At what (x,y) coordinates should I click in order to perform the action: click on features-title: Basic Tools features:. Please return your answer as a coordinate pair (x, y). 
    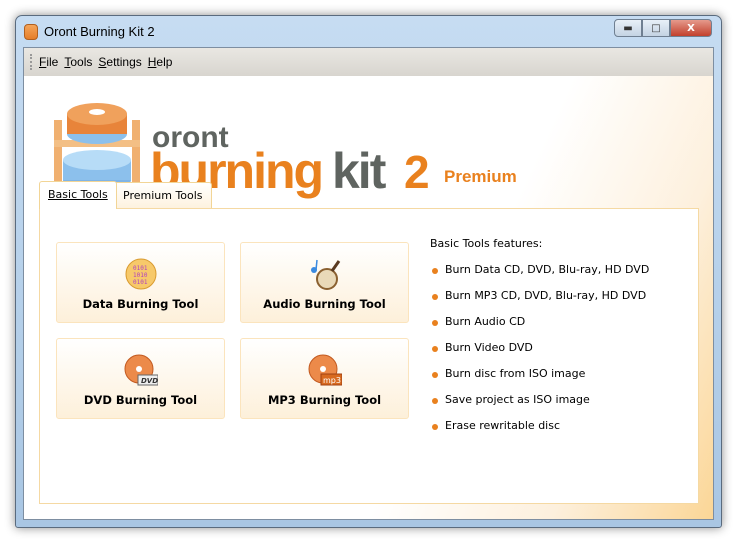
    Looking at the image, I should click on (486, 243).